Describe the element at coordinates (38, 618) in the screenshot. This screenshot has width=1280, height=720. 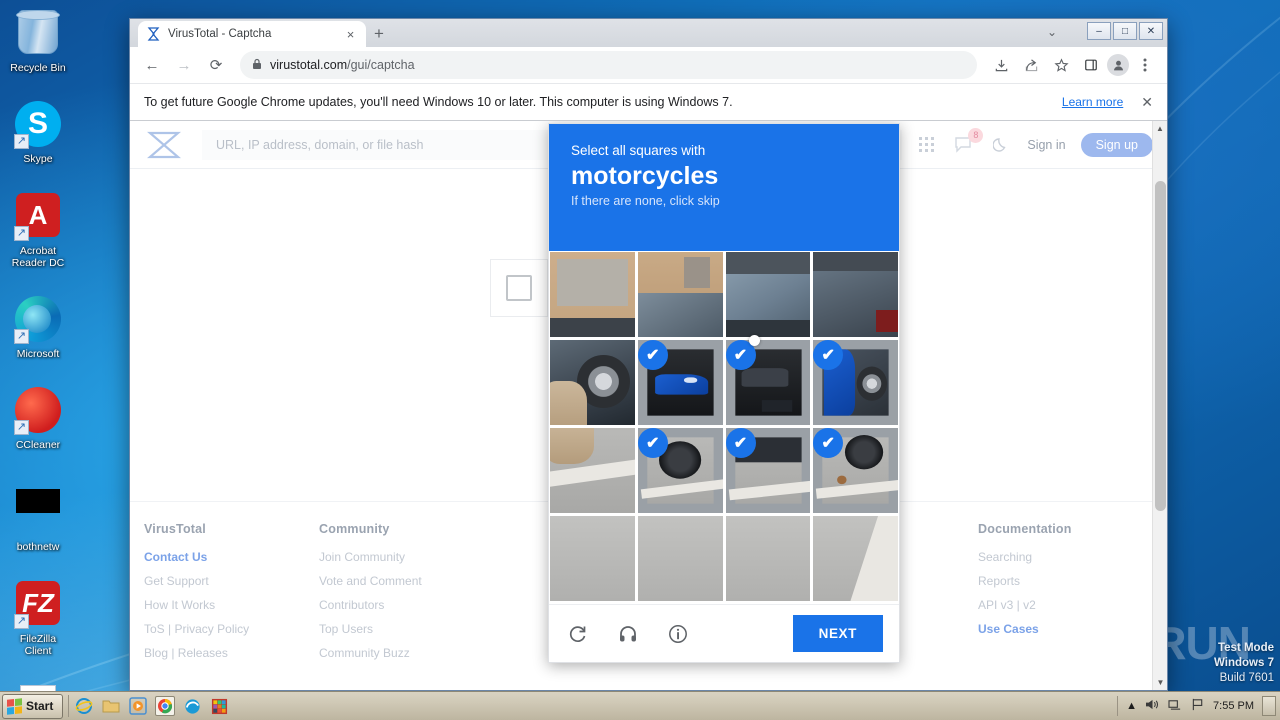
I see `desktop-icon-filezilla: FZ ↗ FileZilla Client` at that location.